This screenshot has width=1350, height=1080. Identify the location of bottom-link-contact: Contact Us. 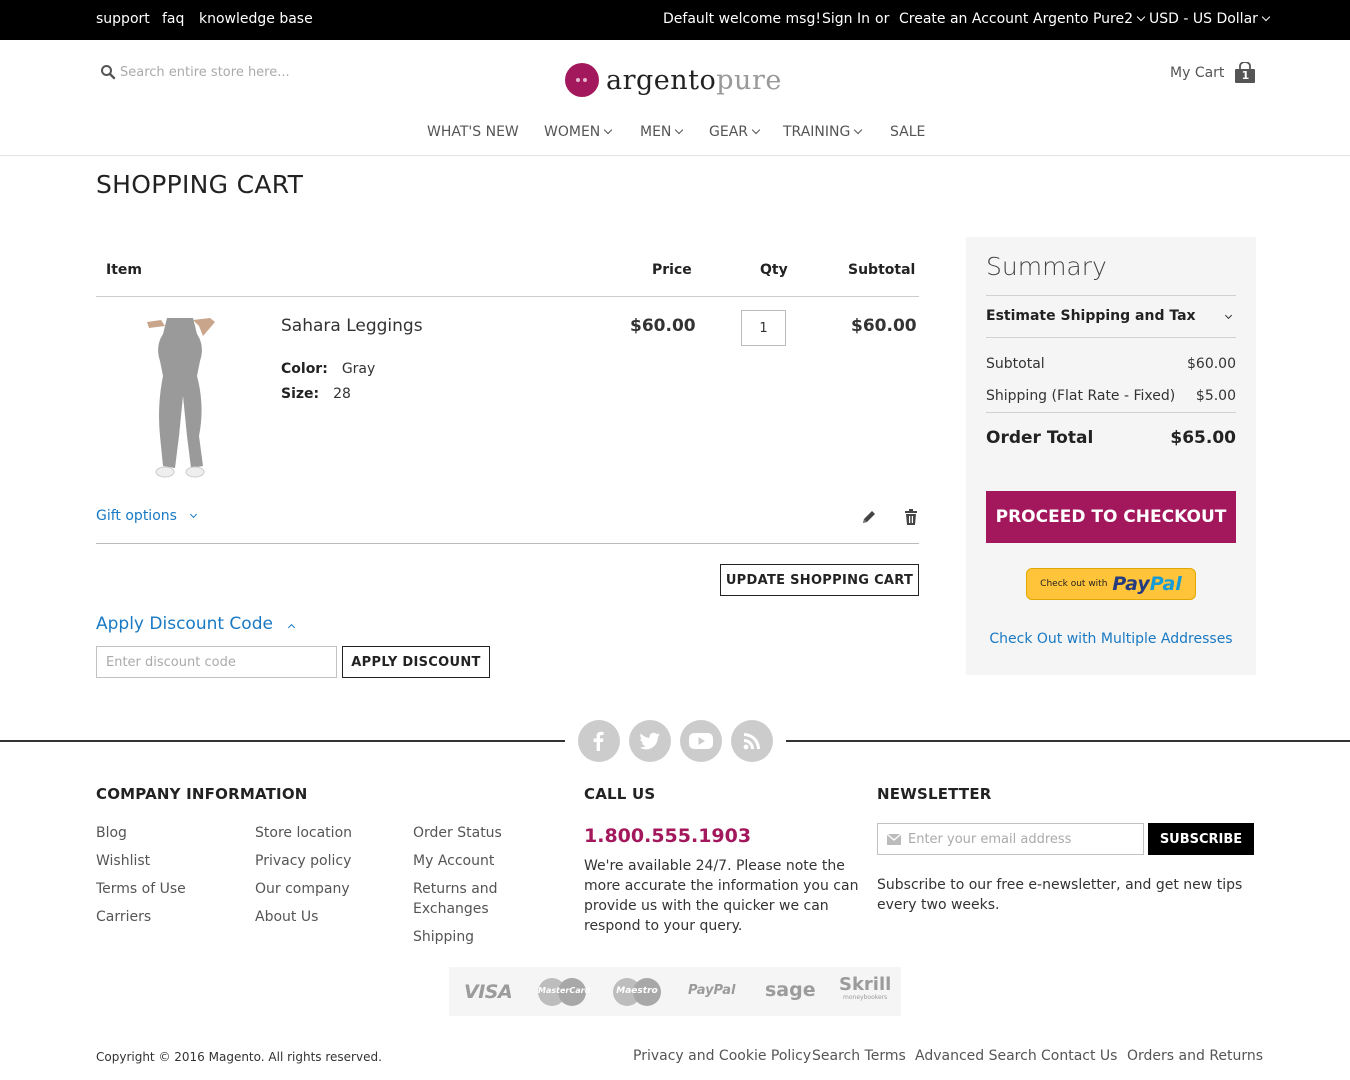
(1079, 1056).